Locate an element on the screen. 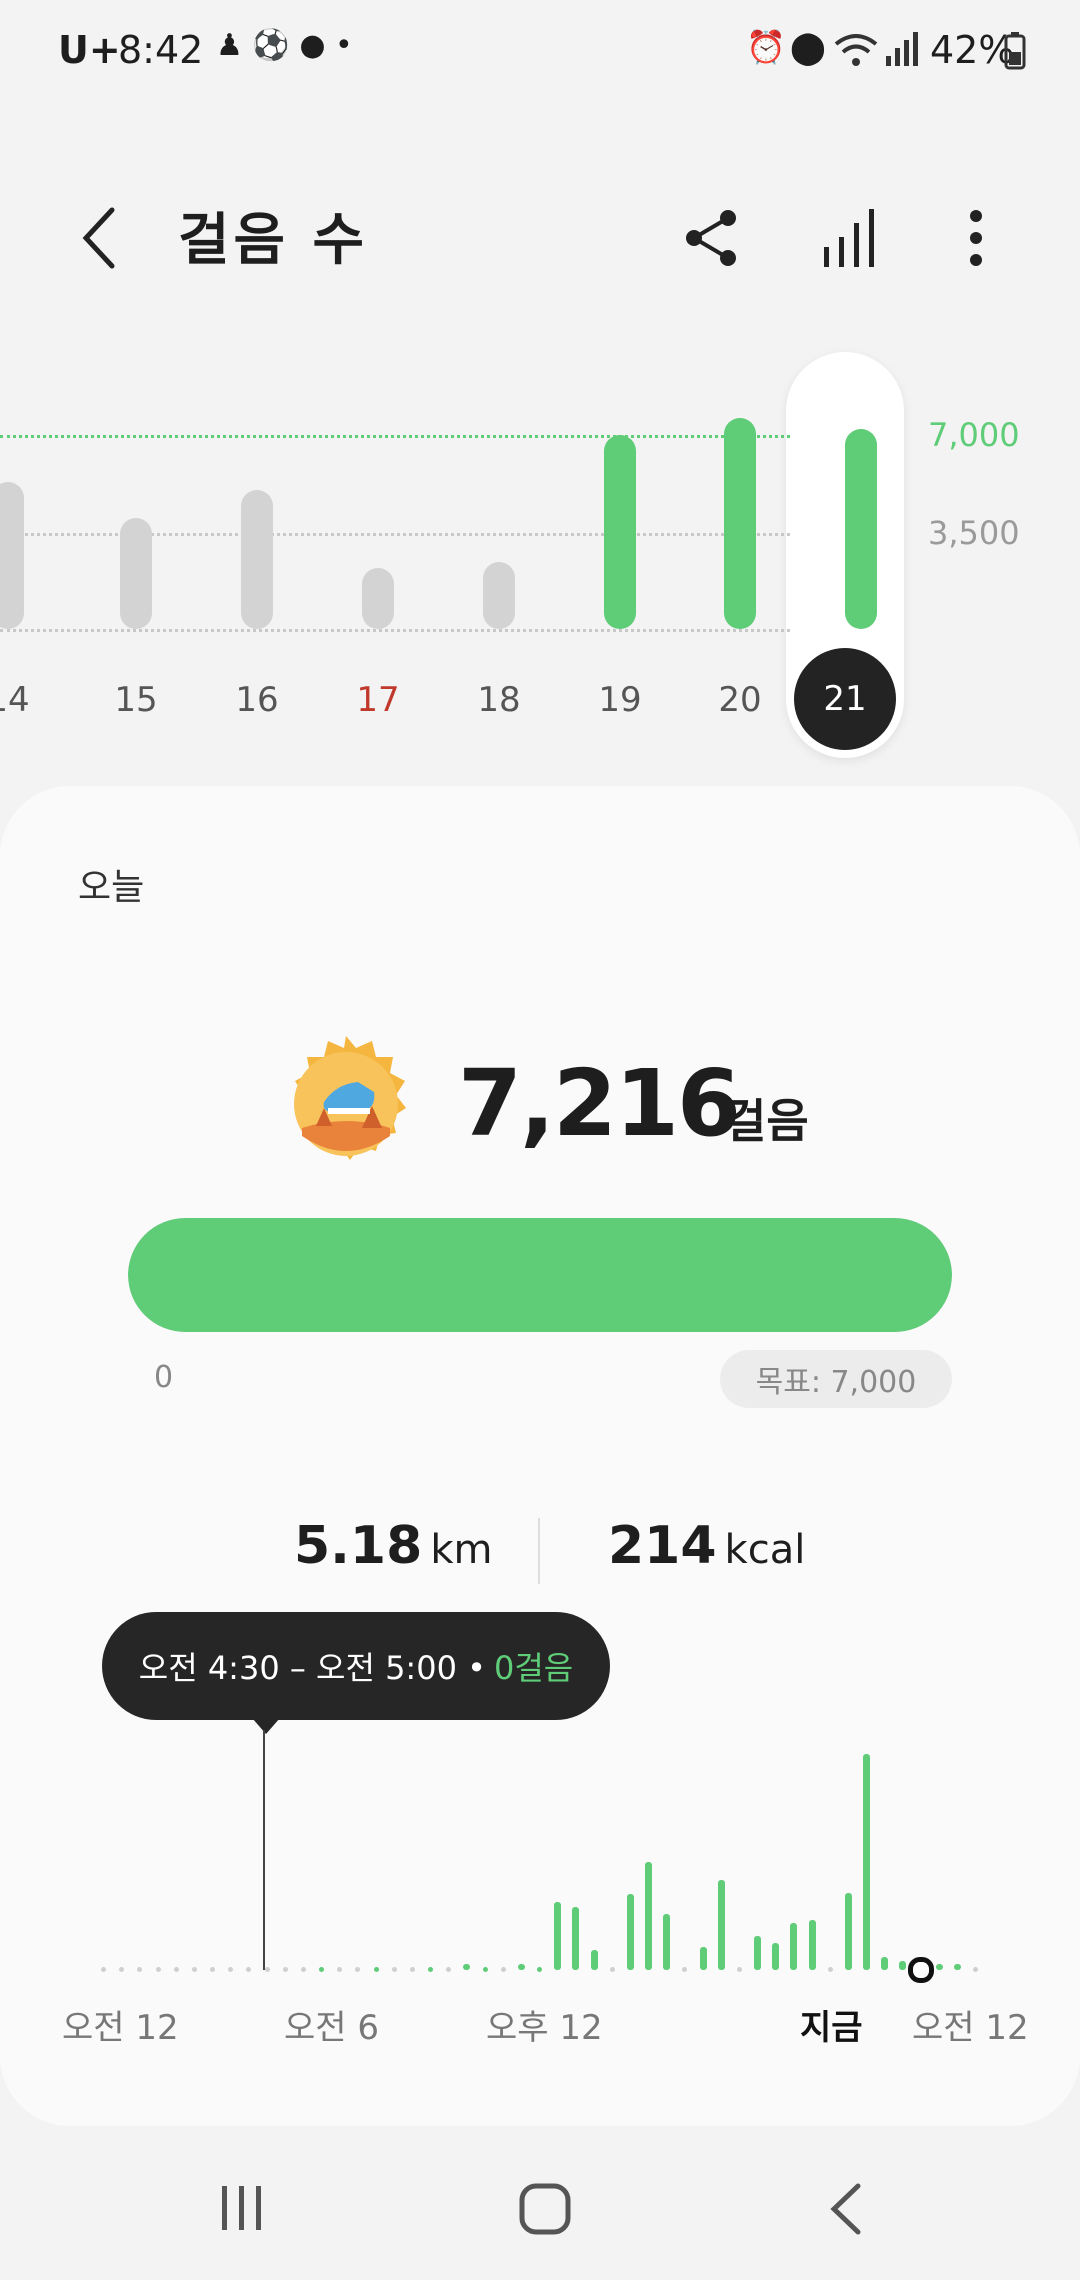 The image size is (1080, 2280). goal-progress-bar is located at coordinates (540, 1275).